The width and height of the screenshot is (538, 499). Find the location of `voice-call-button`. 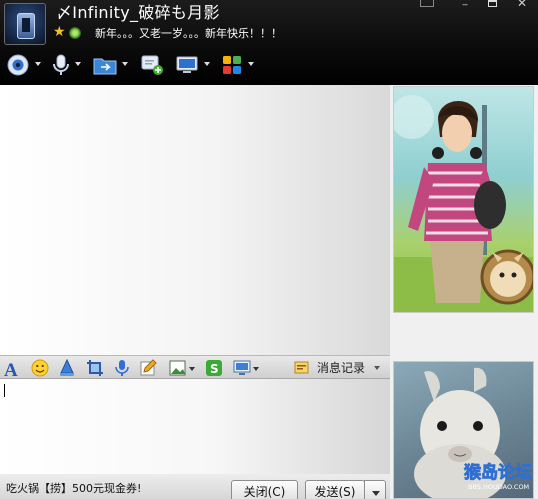

voice-call-button is located at coordinates (66, 65).